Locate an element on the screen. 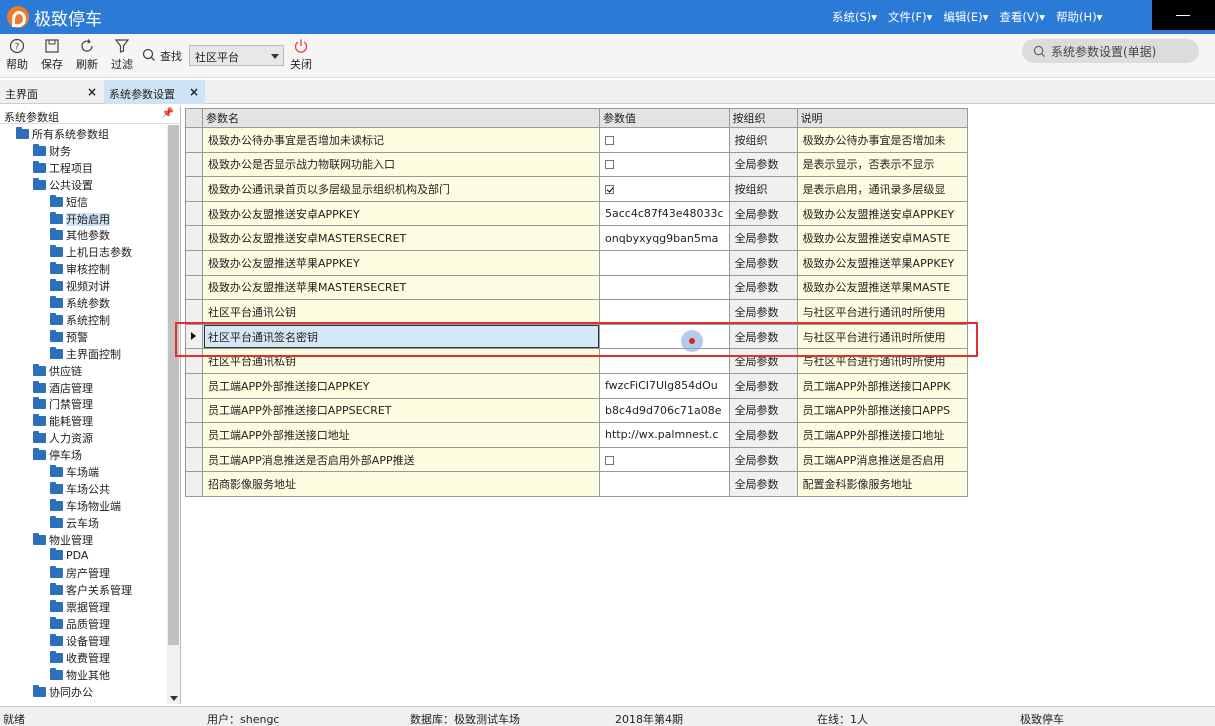 This screenshot has height=726, width=1215. col-header-desc: 说明 is located at coordinates (882, 118).